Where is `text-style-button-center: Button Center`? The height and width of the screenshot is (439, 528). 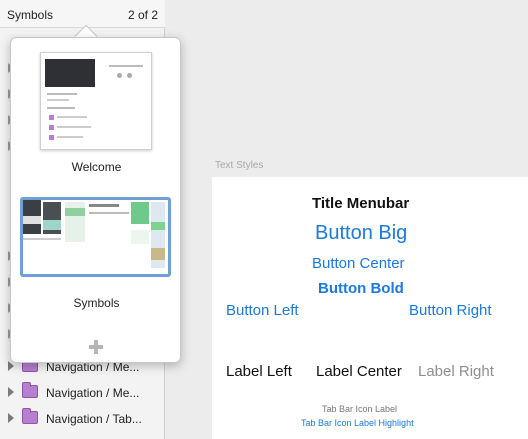
text-style-button-center: Button Center is located at coordinates (358, 263).